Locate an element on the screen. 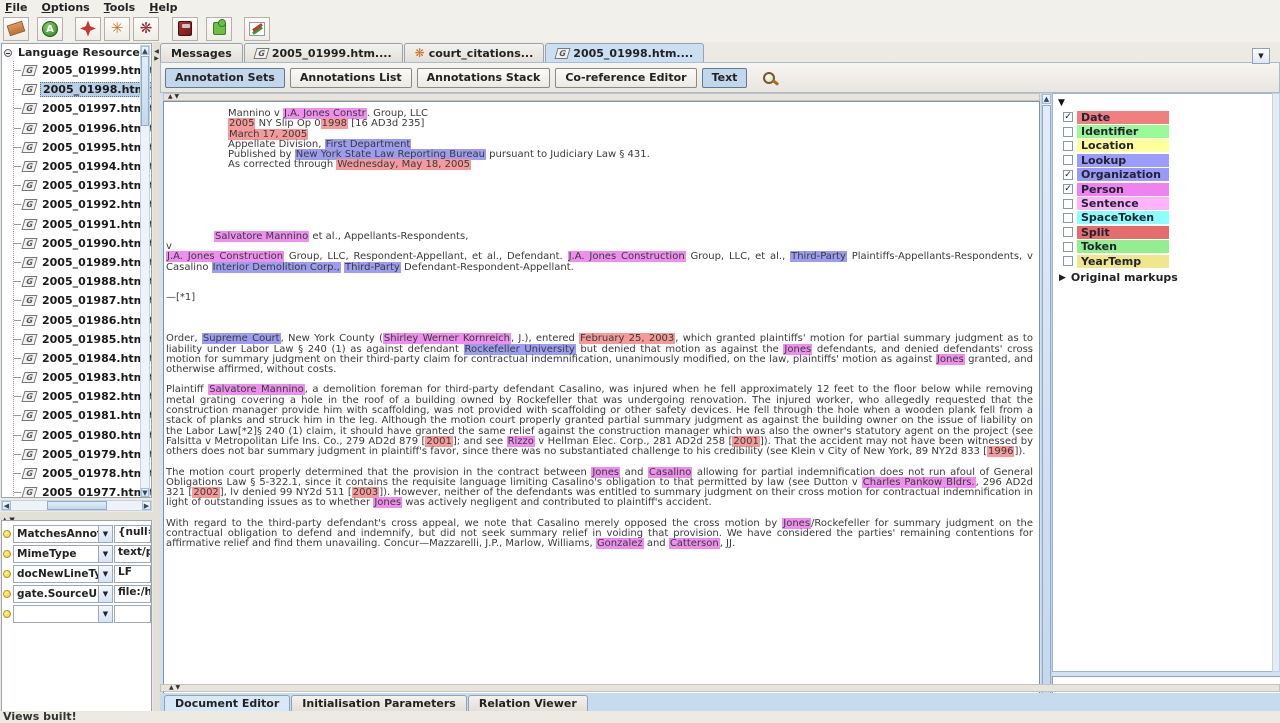  splitter-left-icon: ◀ is located at coordinates (156, 51).